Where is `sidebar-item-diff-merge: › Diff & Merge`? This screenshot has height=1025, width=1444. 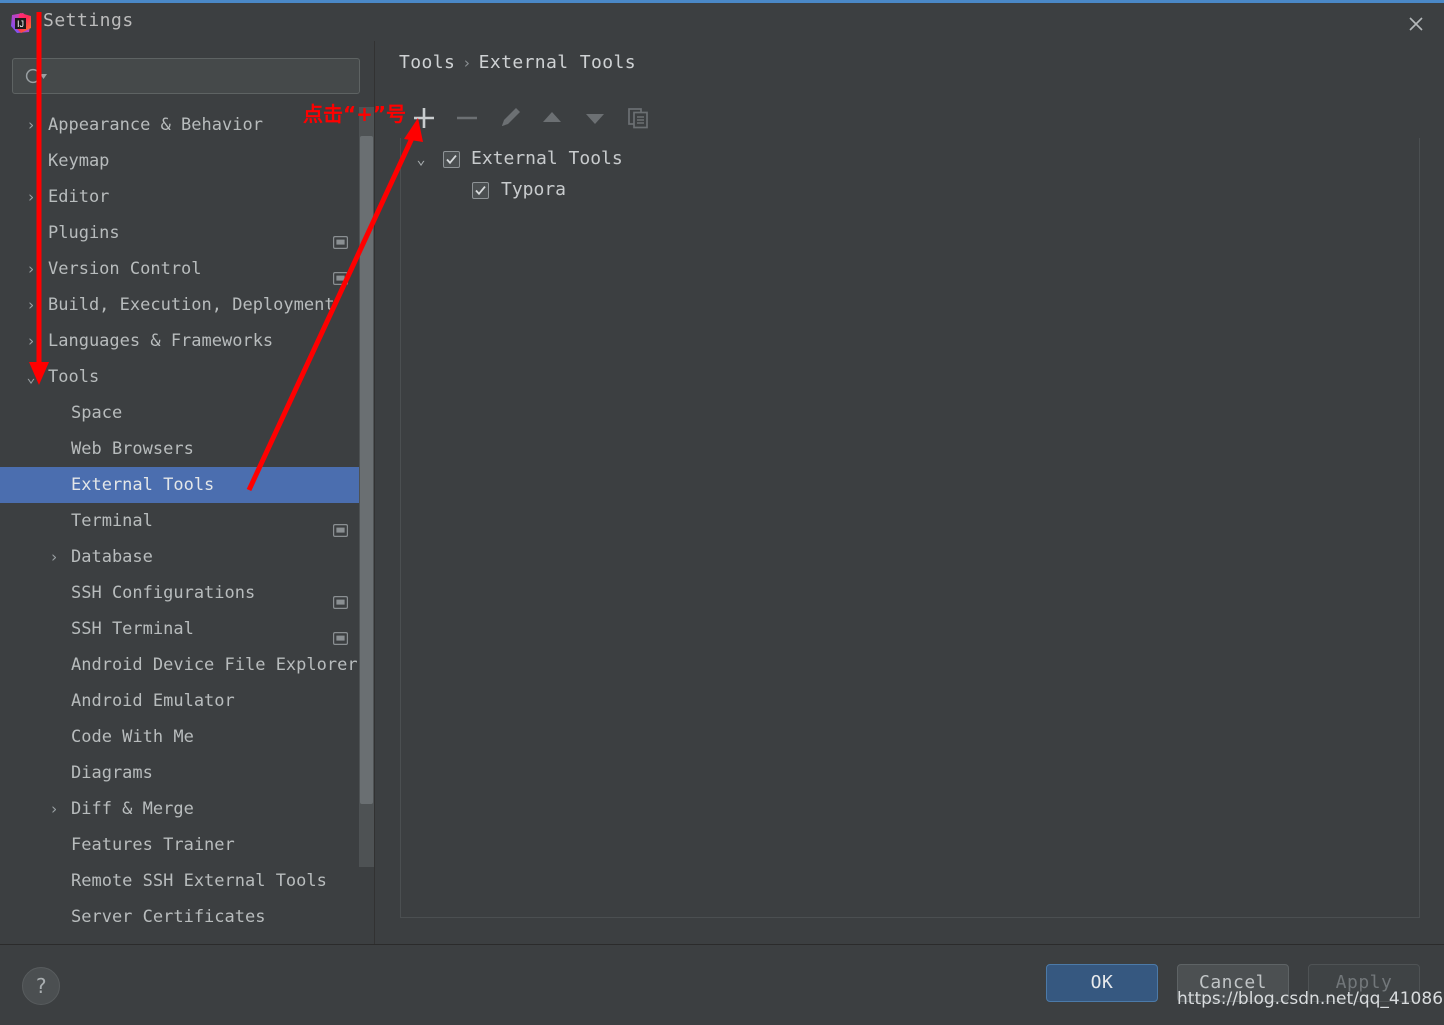 sidebar-item-diff-merge: › Diff & Merge is located at coordinates (187, 809).